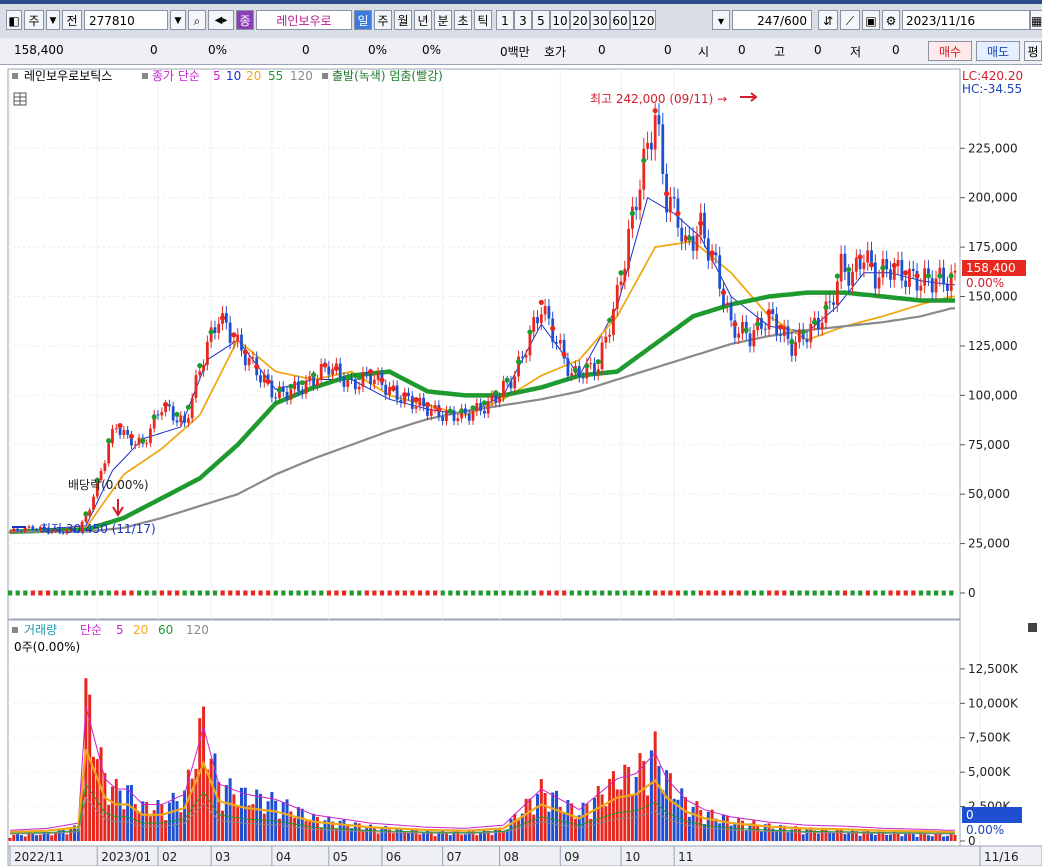 The height and width of the screenshot is (866, 1042). What do you see at coordinates (47, 647) in the screenshot?
I see `volume-value: 0주(0.00%)` at bounding box center [47, 647].